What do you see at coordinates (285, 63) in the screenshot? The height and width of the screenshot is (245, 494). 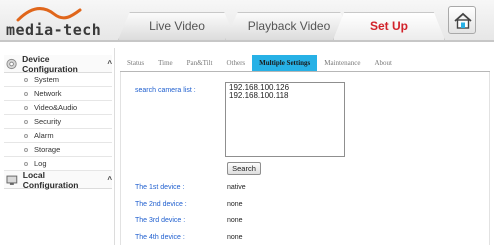 I see `tab-multiple-settings: Multiple Settings` at bounding box center [285, 63].